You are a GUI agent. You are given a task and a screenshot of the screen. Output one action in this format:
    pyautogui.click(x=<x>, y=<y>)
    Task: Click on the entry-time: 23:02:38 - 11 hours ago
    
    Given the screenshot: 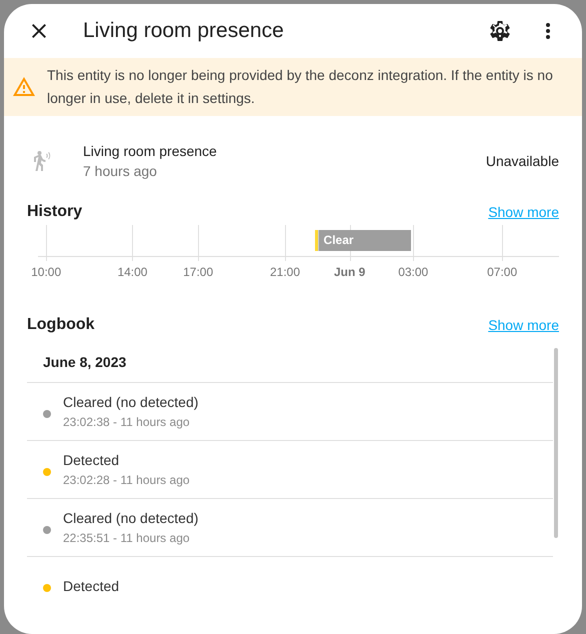 What is the action you would take?
    pyautogui.click(x=127, y=422)
    